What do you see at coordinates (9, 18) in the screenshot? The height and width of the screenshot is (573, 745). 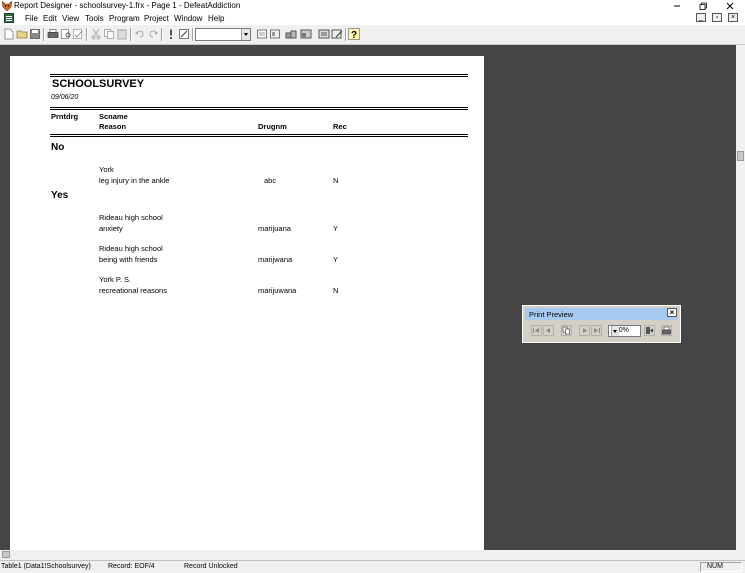 I see `document-window-icon` at bounding box center [9, 18].